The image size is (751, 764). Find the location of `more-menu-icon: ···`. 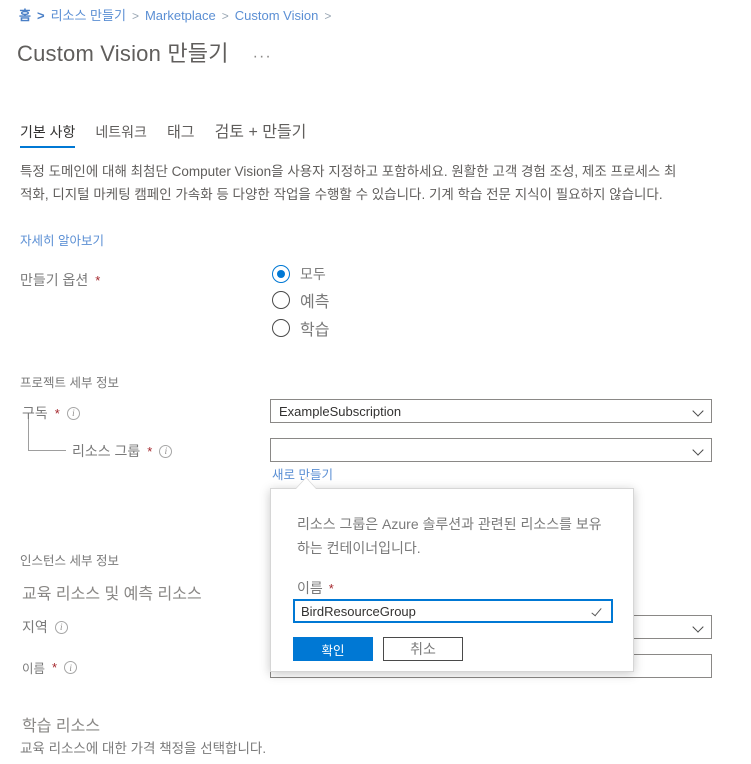

more-menu-icon: ··· is located at coordinates (262, 57).